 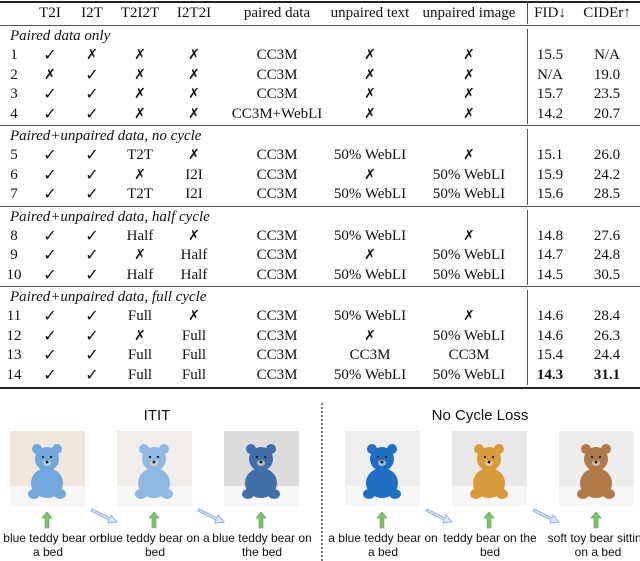 What do you see at coordinates (607, 55) in the screenshot?
I see `cell-cider: N/A` at bounding box center [607, 55].